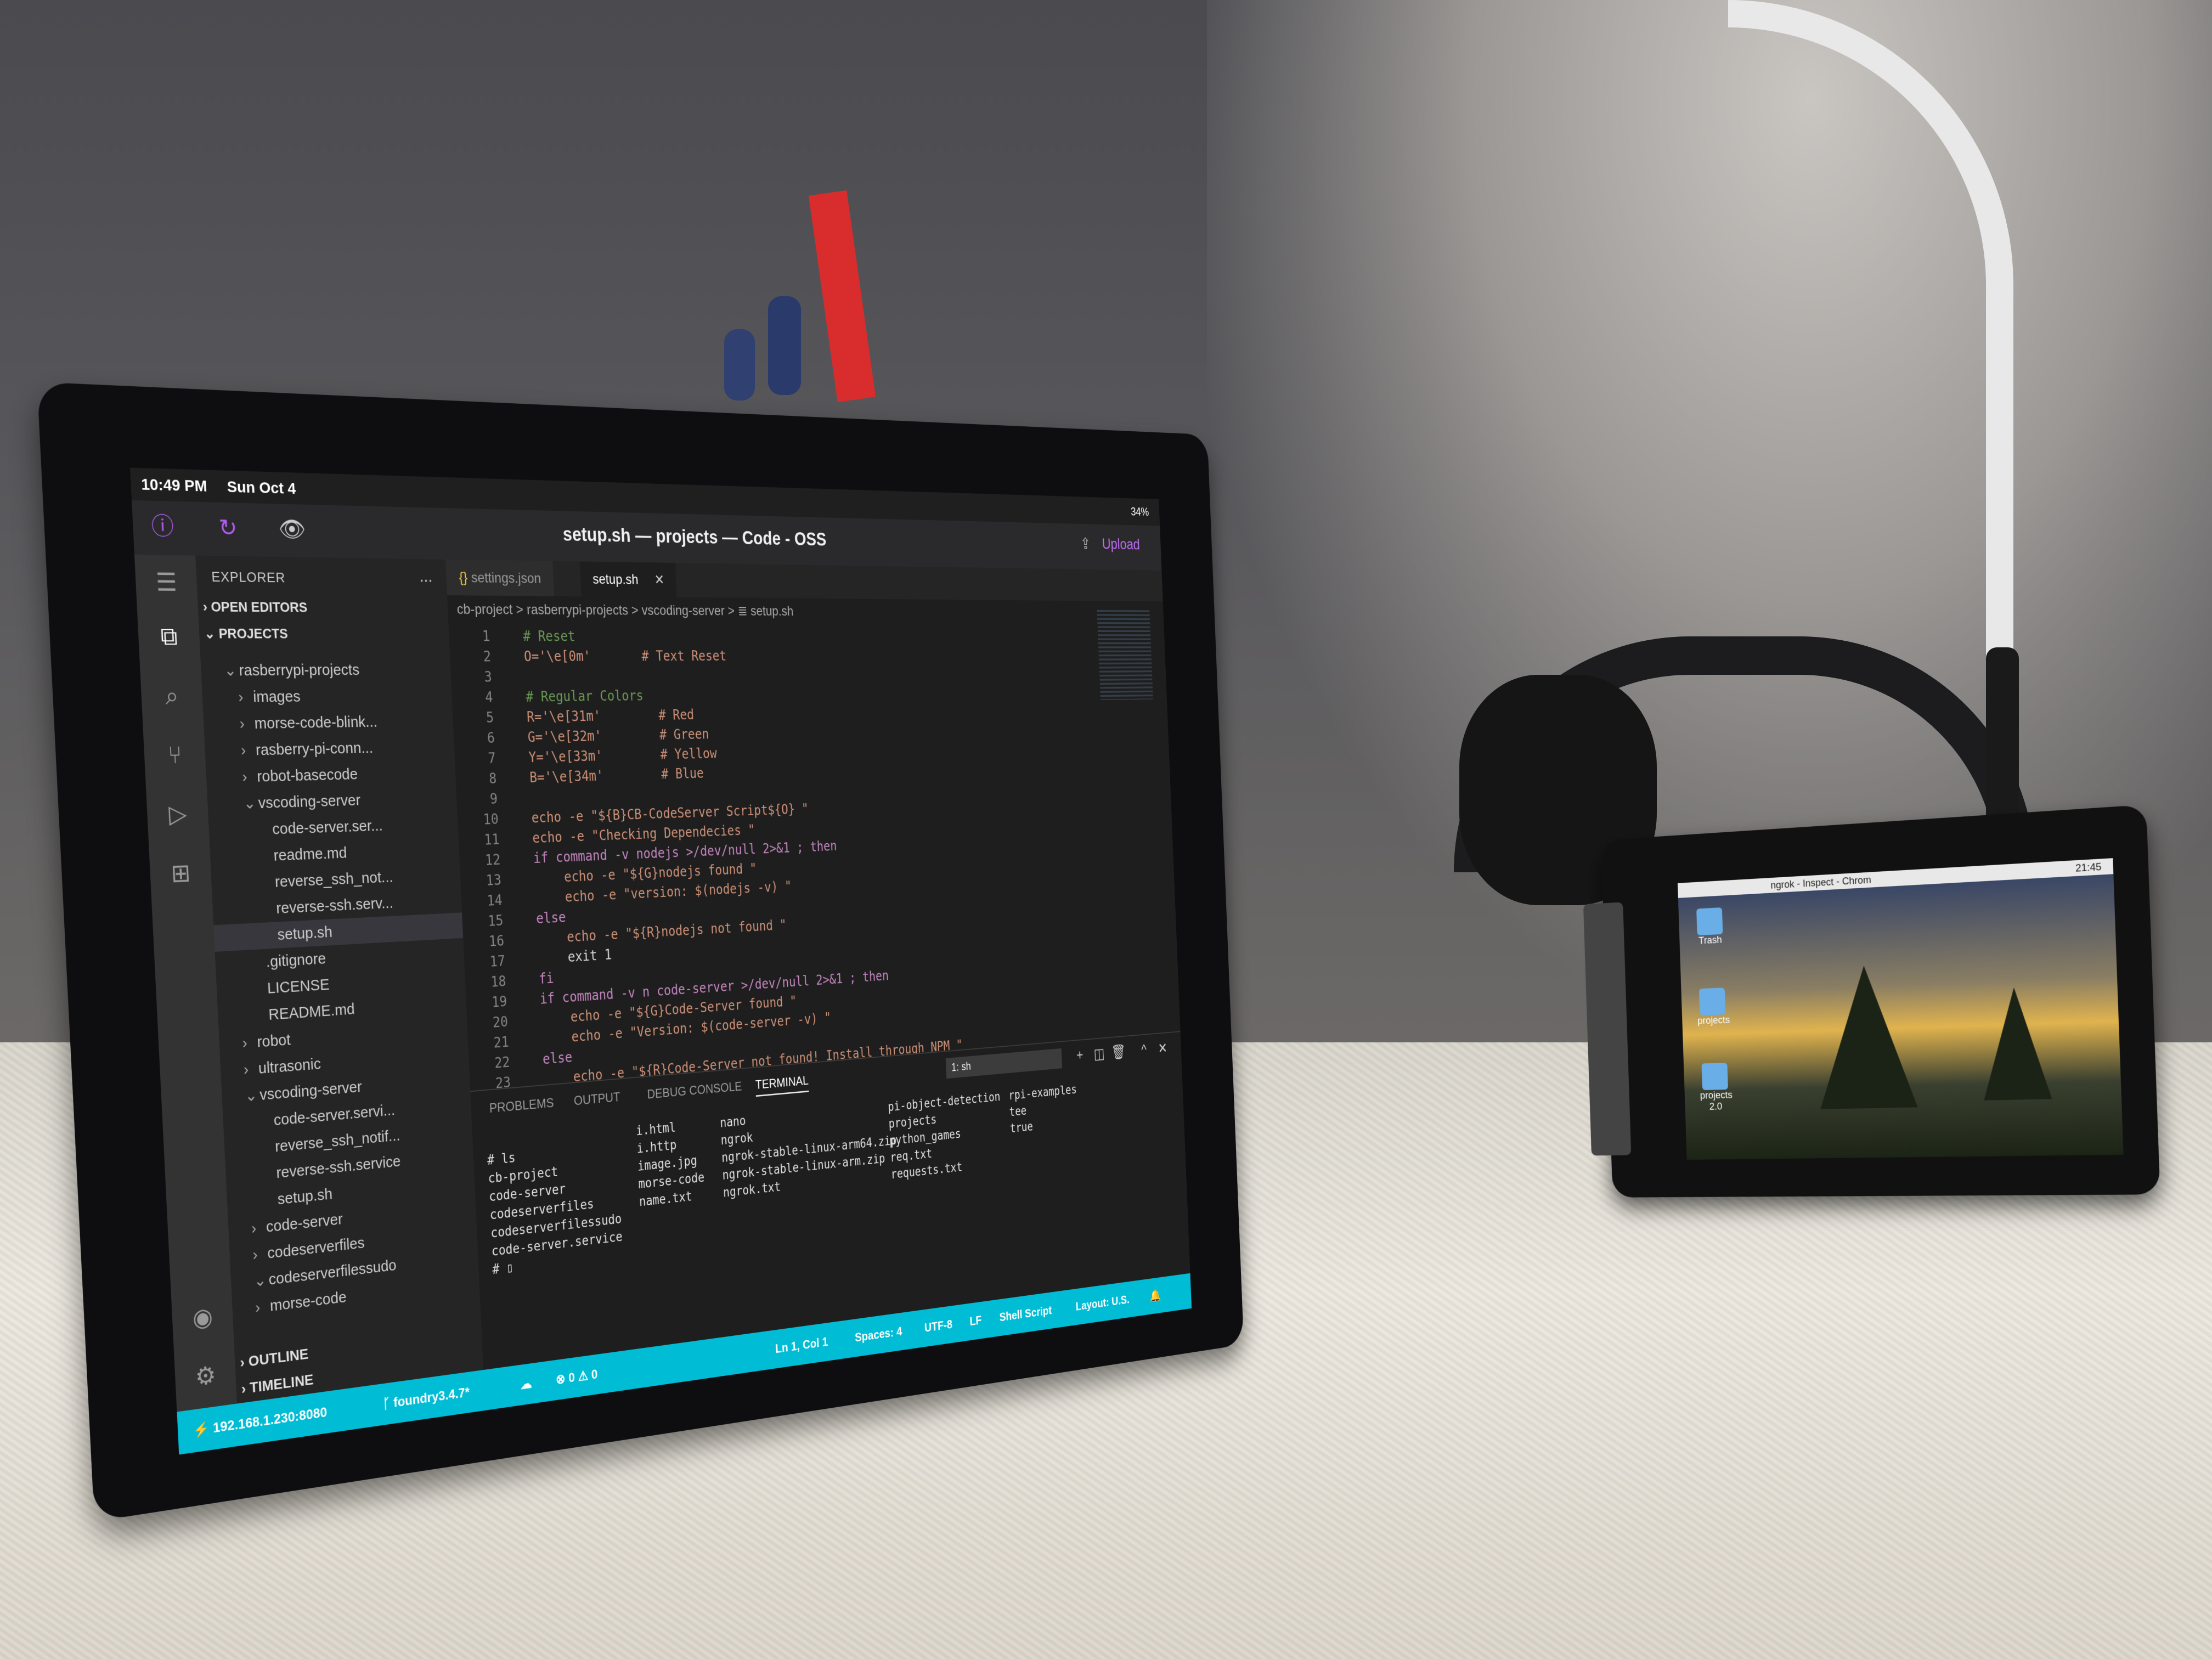 The height and width of the screenshot is (1659, 2212). I want to click on projects2-desktop-icon: projects 2.0, so click(1716, 1088).